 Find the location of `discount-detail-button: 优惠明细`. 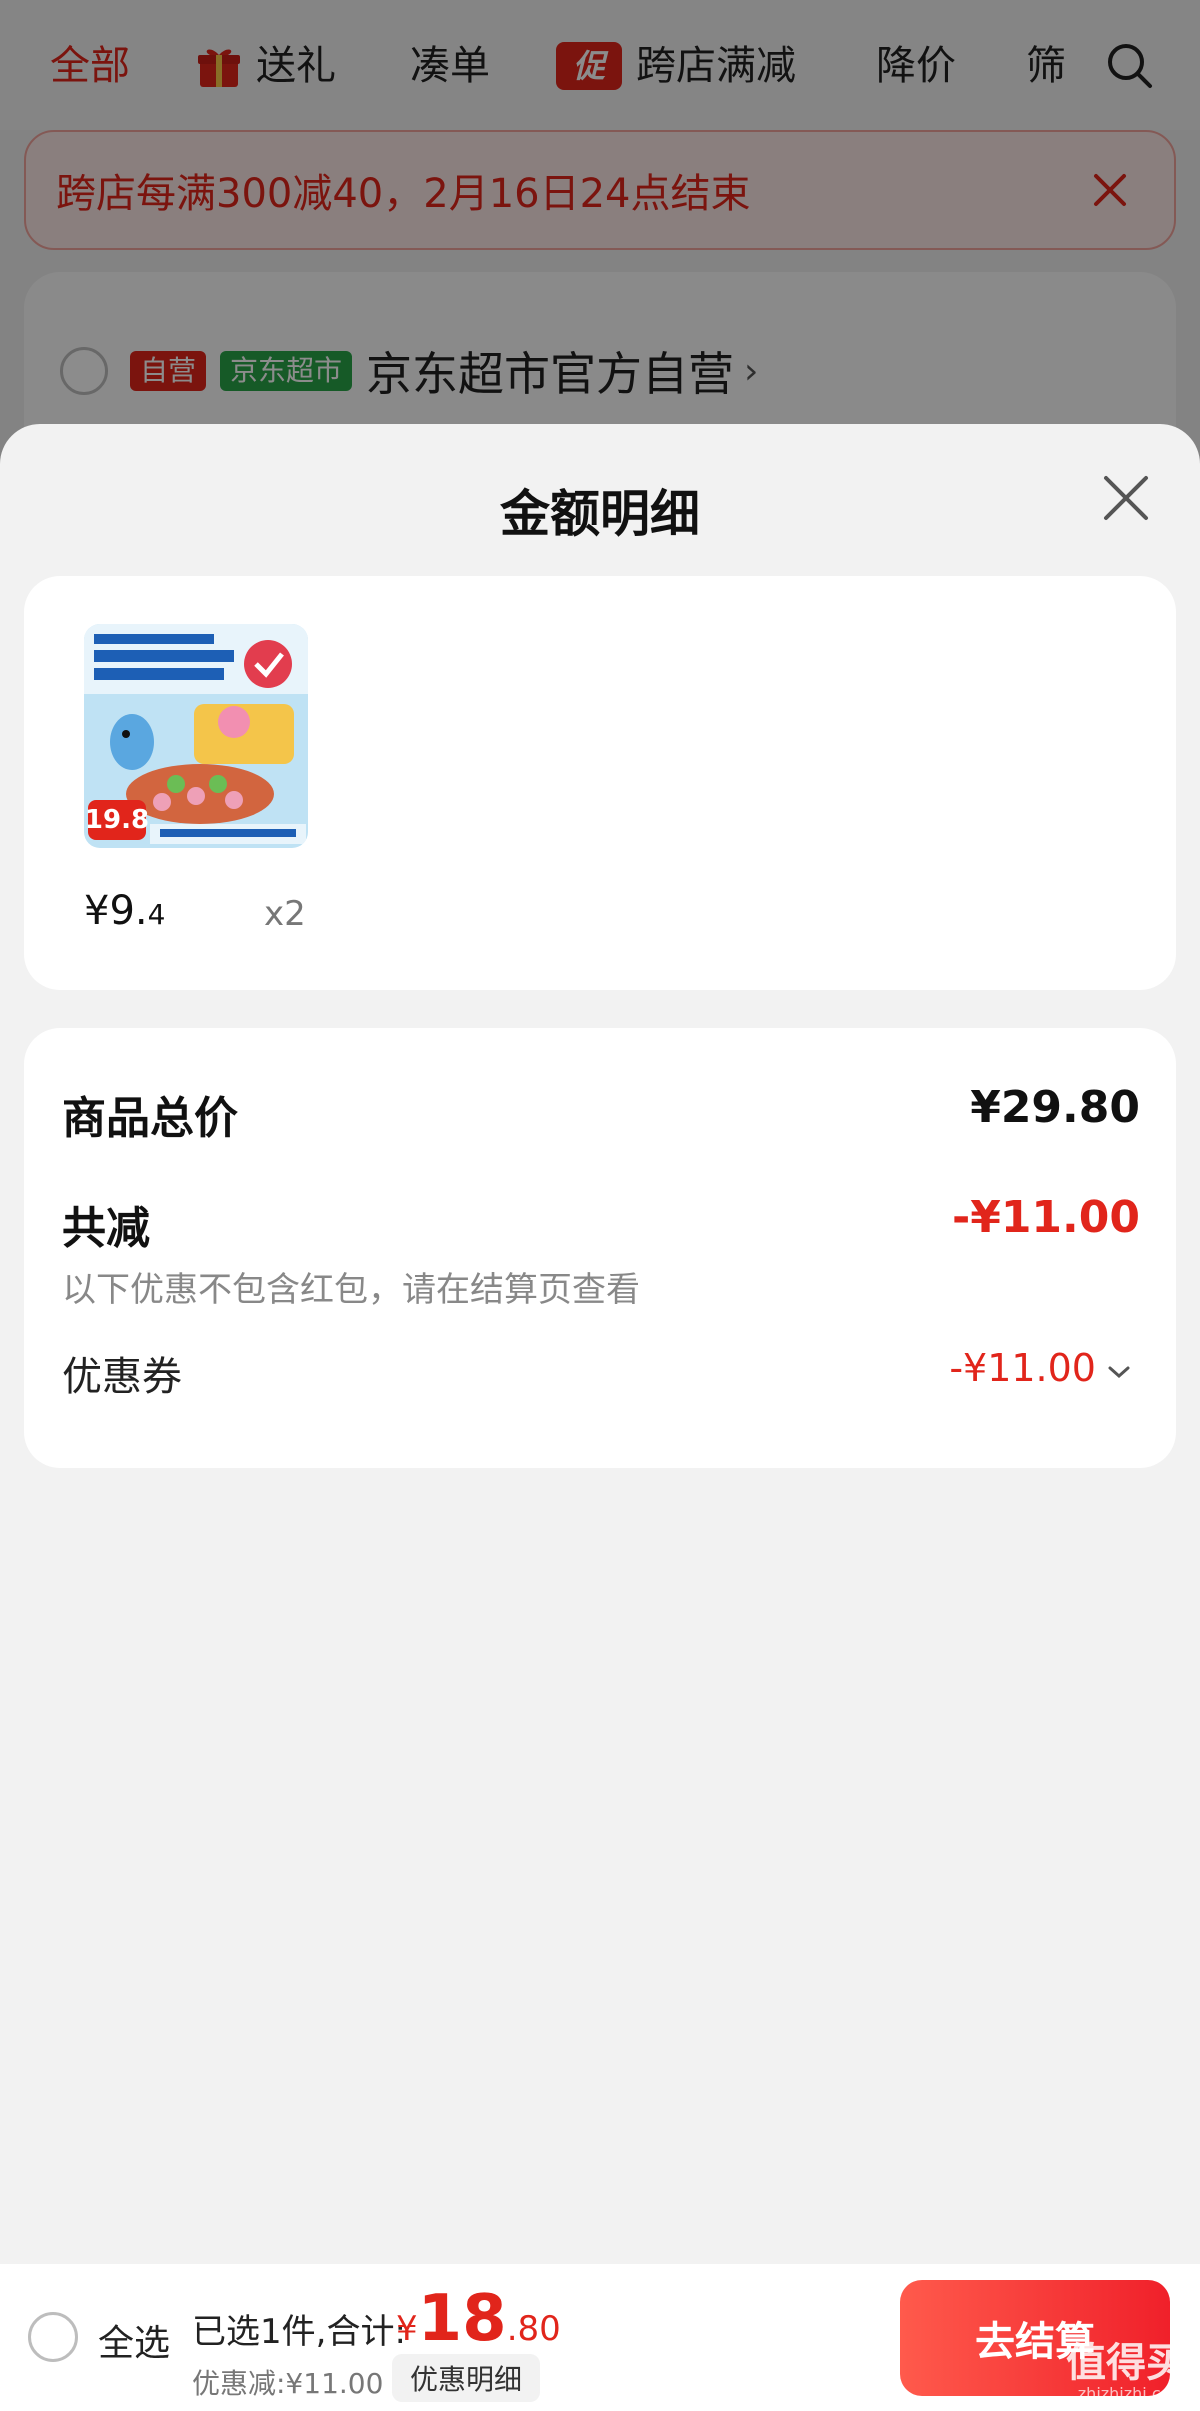

discount-detail-button: 优惠明细 is located at coordinates (466, 2378).